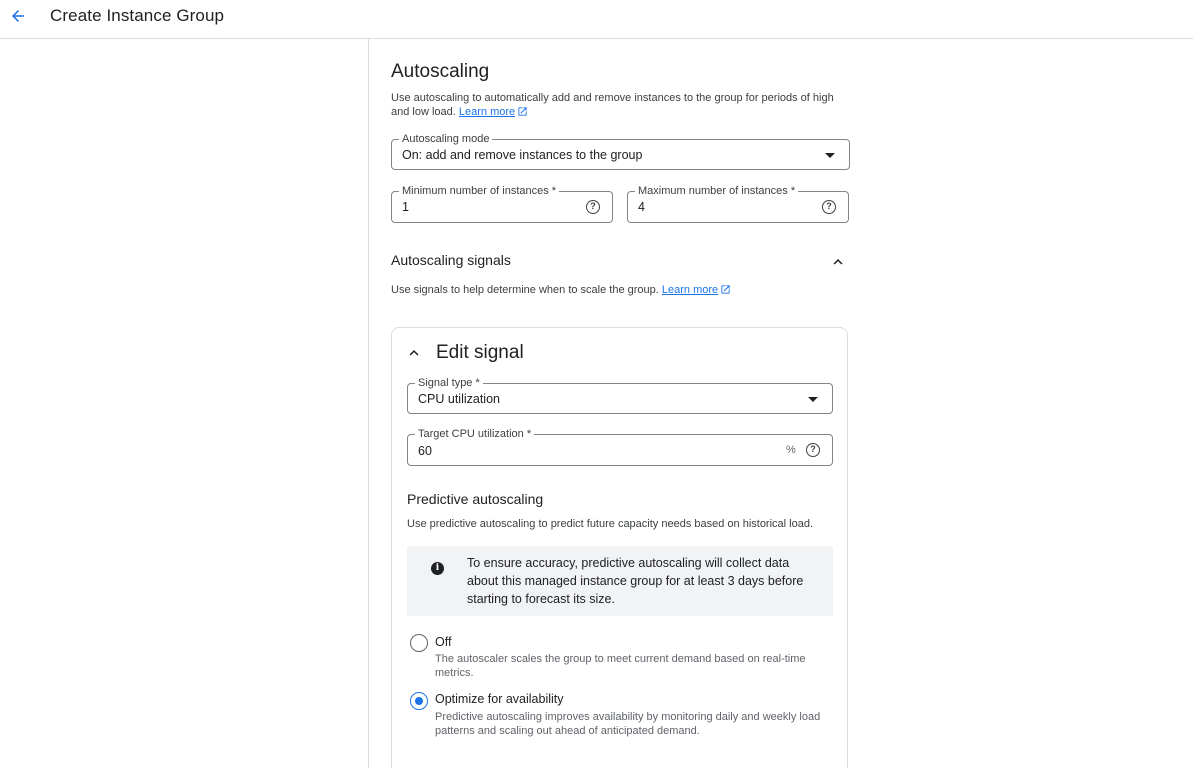  What do you see at coordinates (475, 434) in the screenshot?
I see `target-cpu-label: Target CPU utilization *` at bounding box center [475, 434].